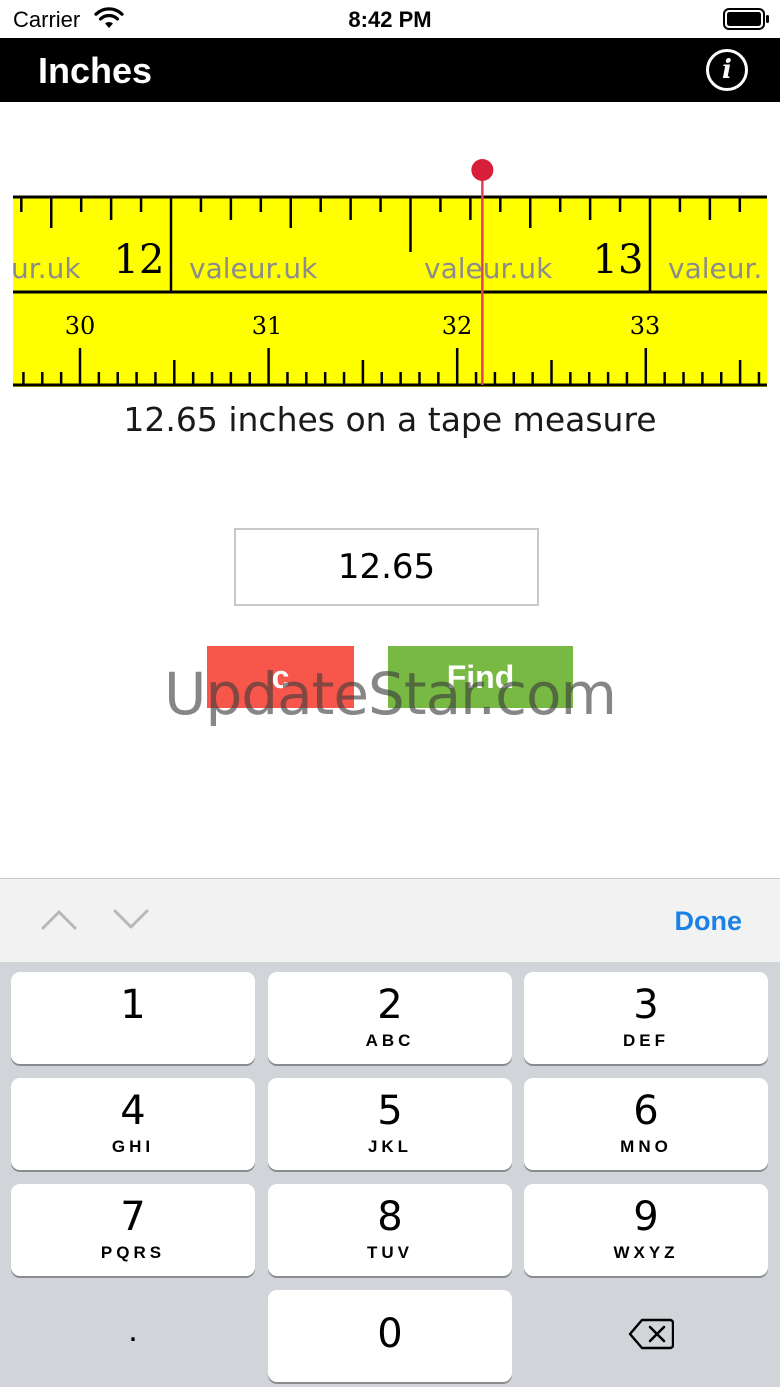  Describe the element at coordinates (618, 260) in the screenshot. I see `inch-label: 13` at that location.